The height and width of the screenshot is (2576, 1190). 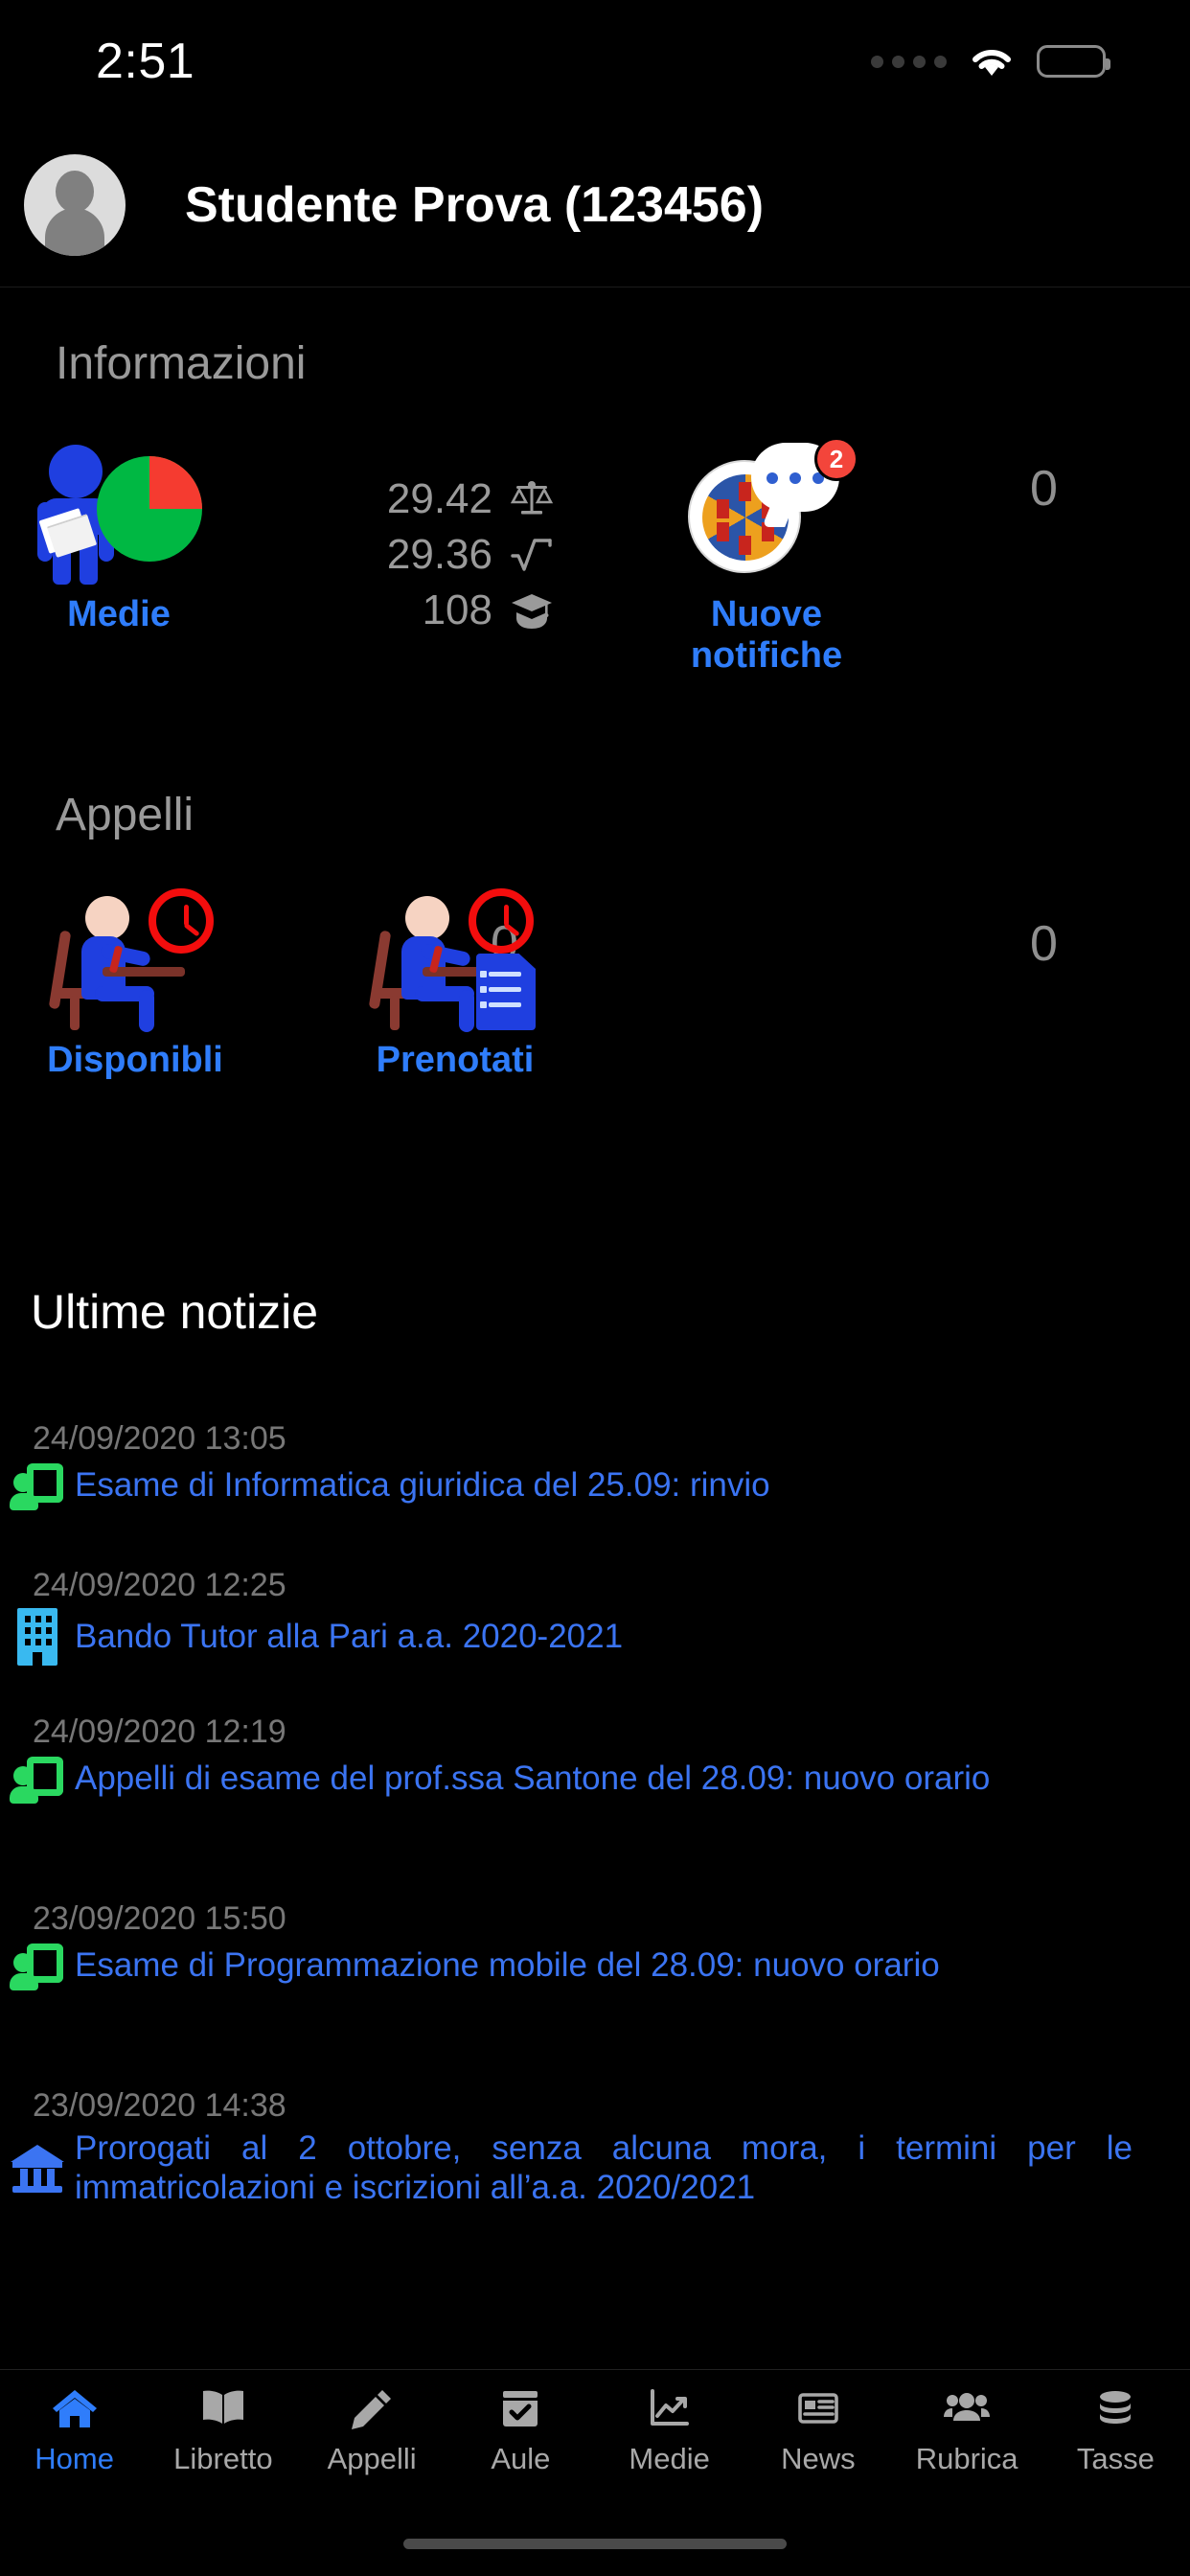 I want to click on chart-line-icon, so click(x=670, y=2408).